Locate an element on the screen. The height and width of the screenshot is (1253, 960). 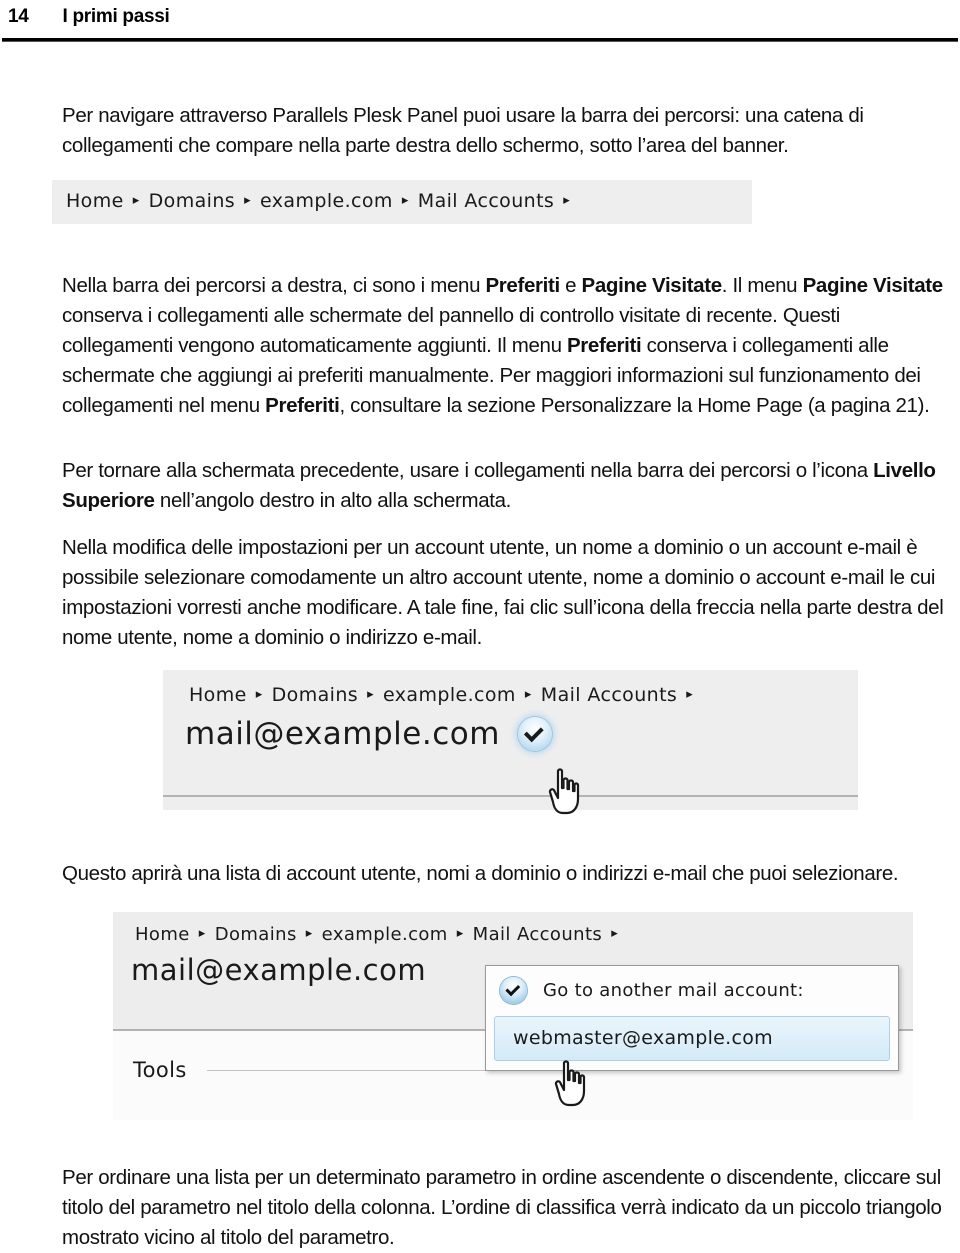
page-header-row: 14 I primi passi is located at coordinates (480, 14).